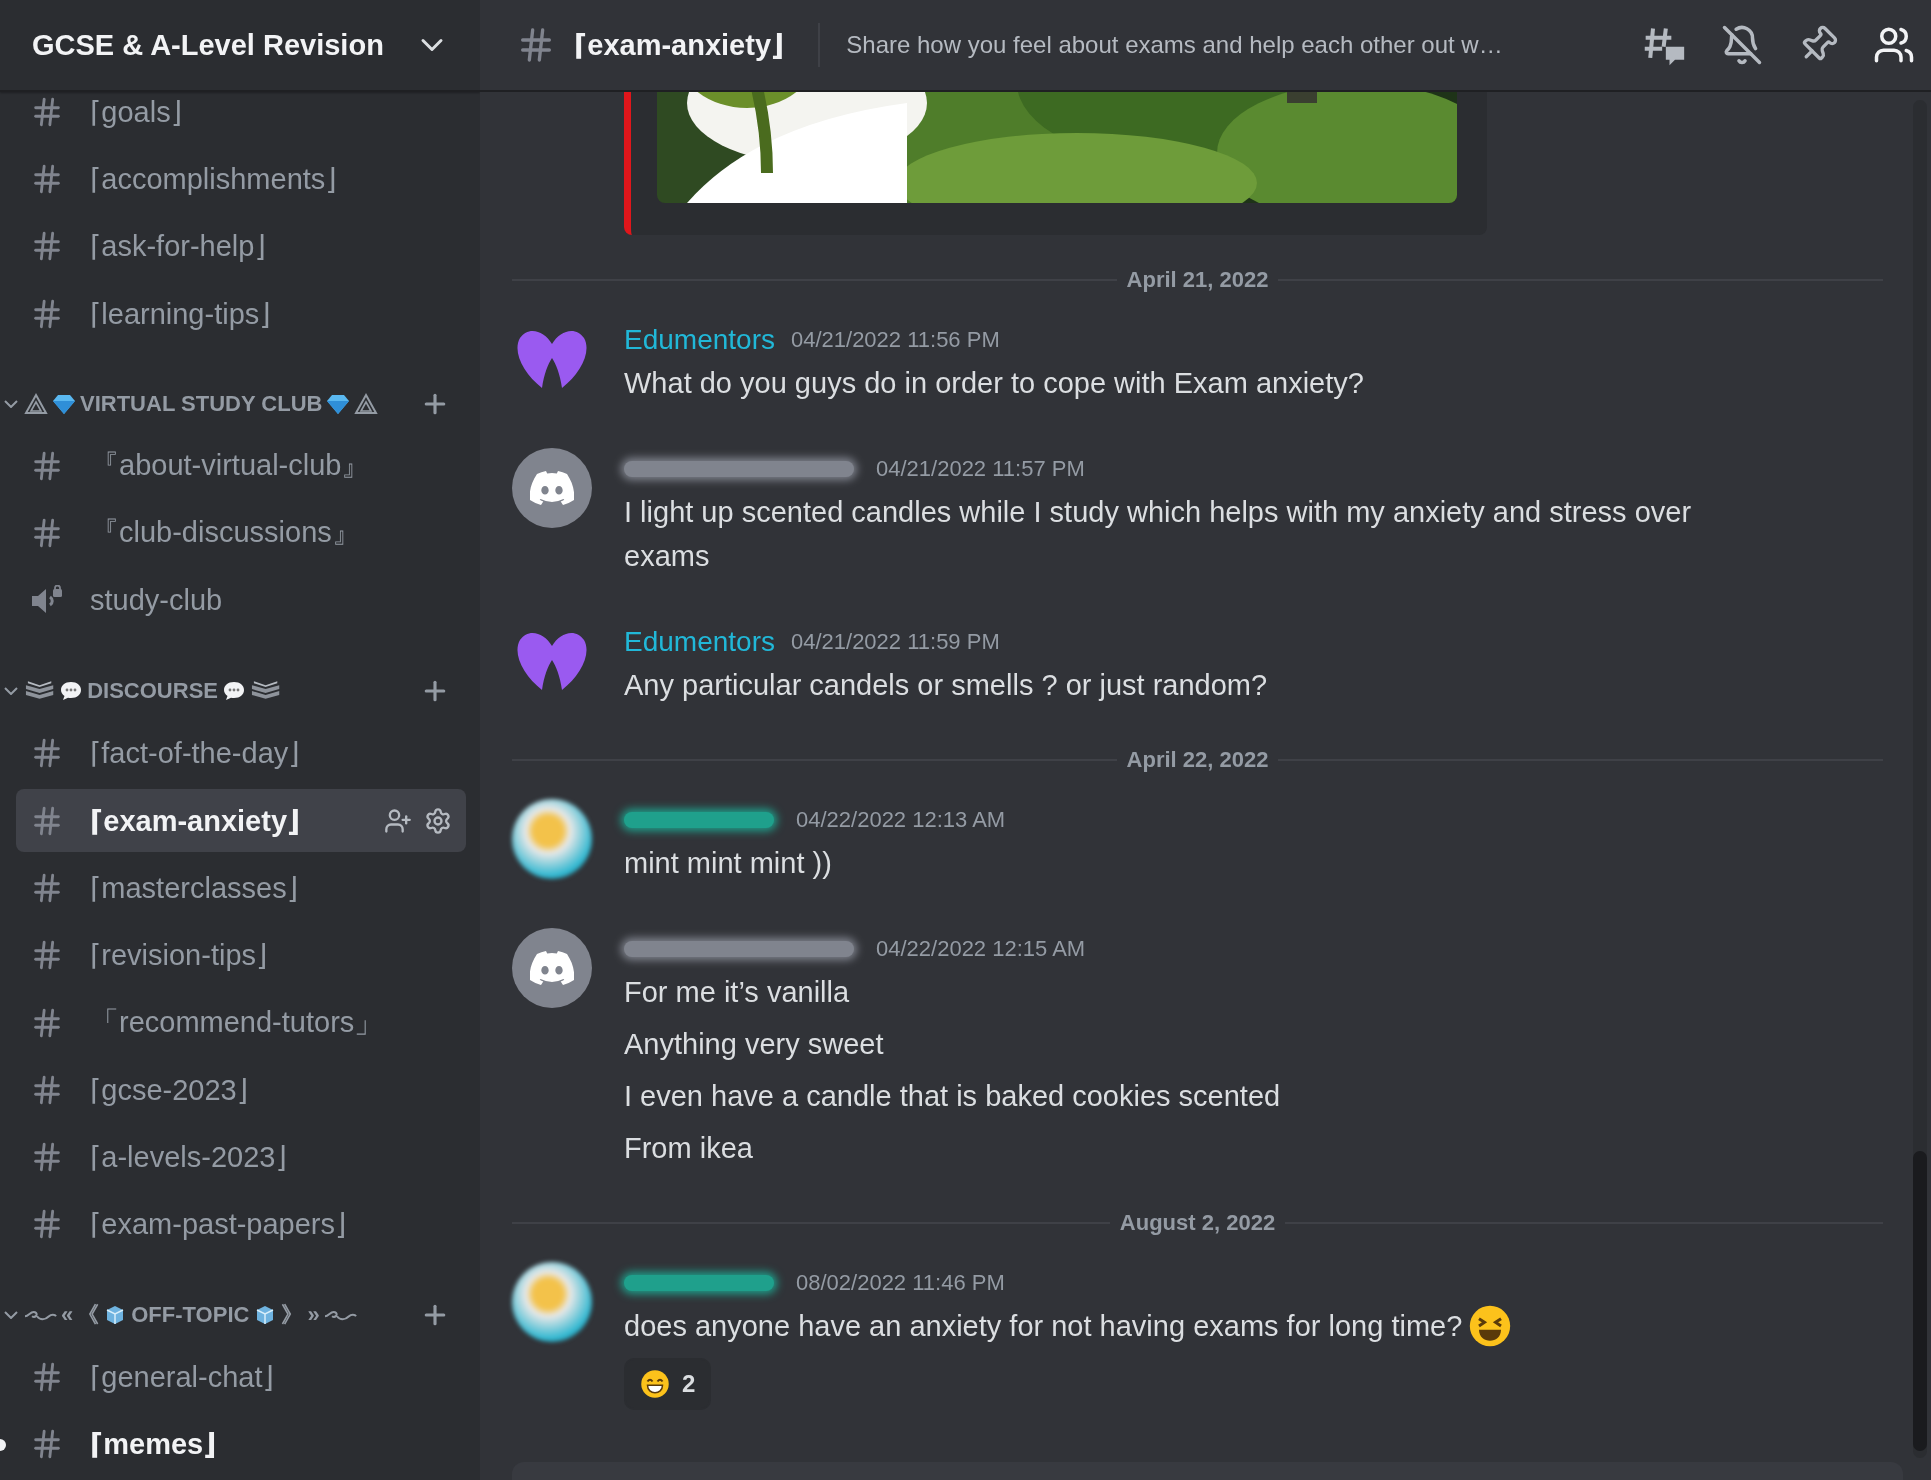 Image resolution: width=1931 pixels, height=1480 pixels. Describe the element at coordinates (313, 1314) in the screenshot. I see `category-label: »` at that location.